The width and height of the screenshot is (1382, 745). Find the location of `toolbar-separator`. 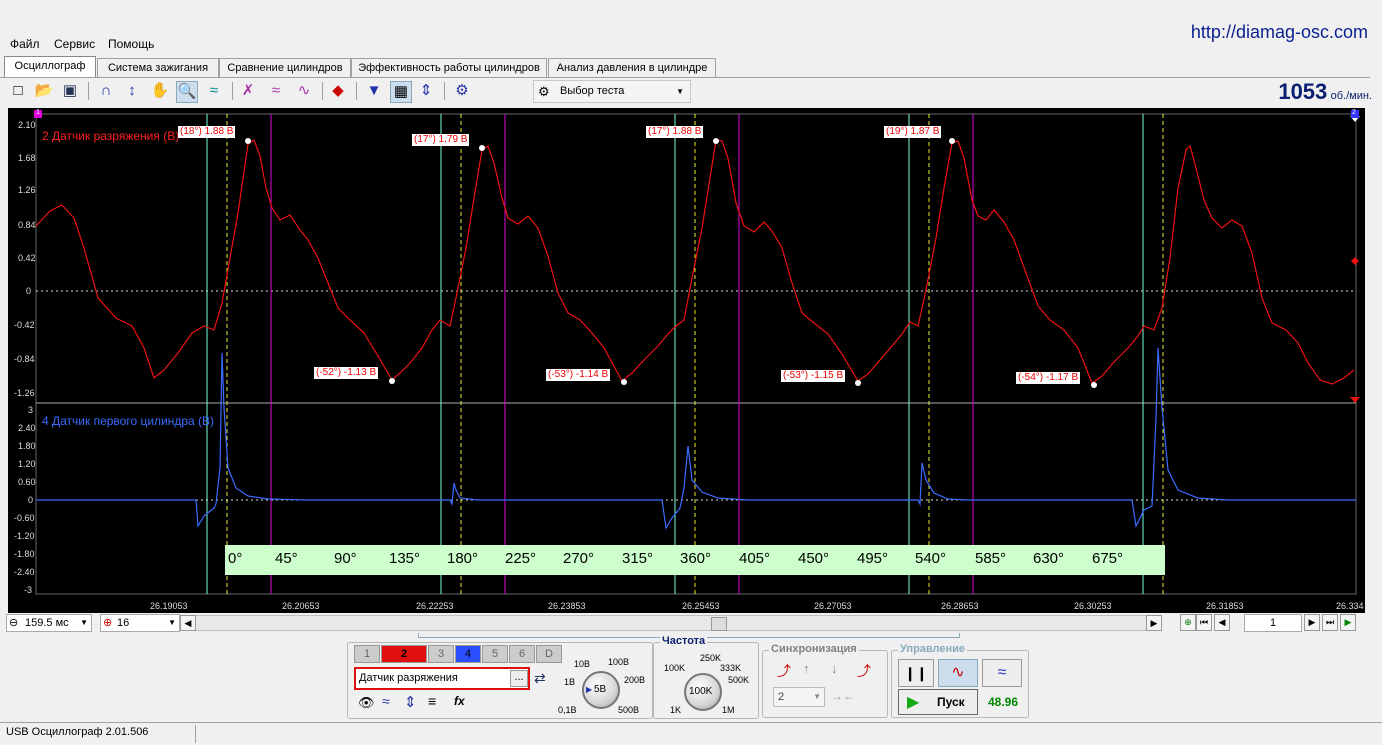

toolbar-separator is located at coordinates (232, 91).